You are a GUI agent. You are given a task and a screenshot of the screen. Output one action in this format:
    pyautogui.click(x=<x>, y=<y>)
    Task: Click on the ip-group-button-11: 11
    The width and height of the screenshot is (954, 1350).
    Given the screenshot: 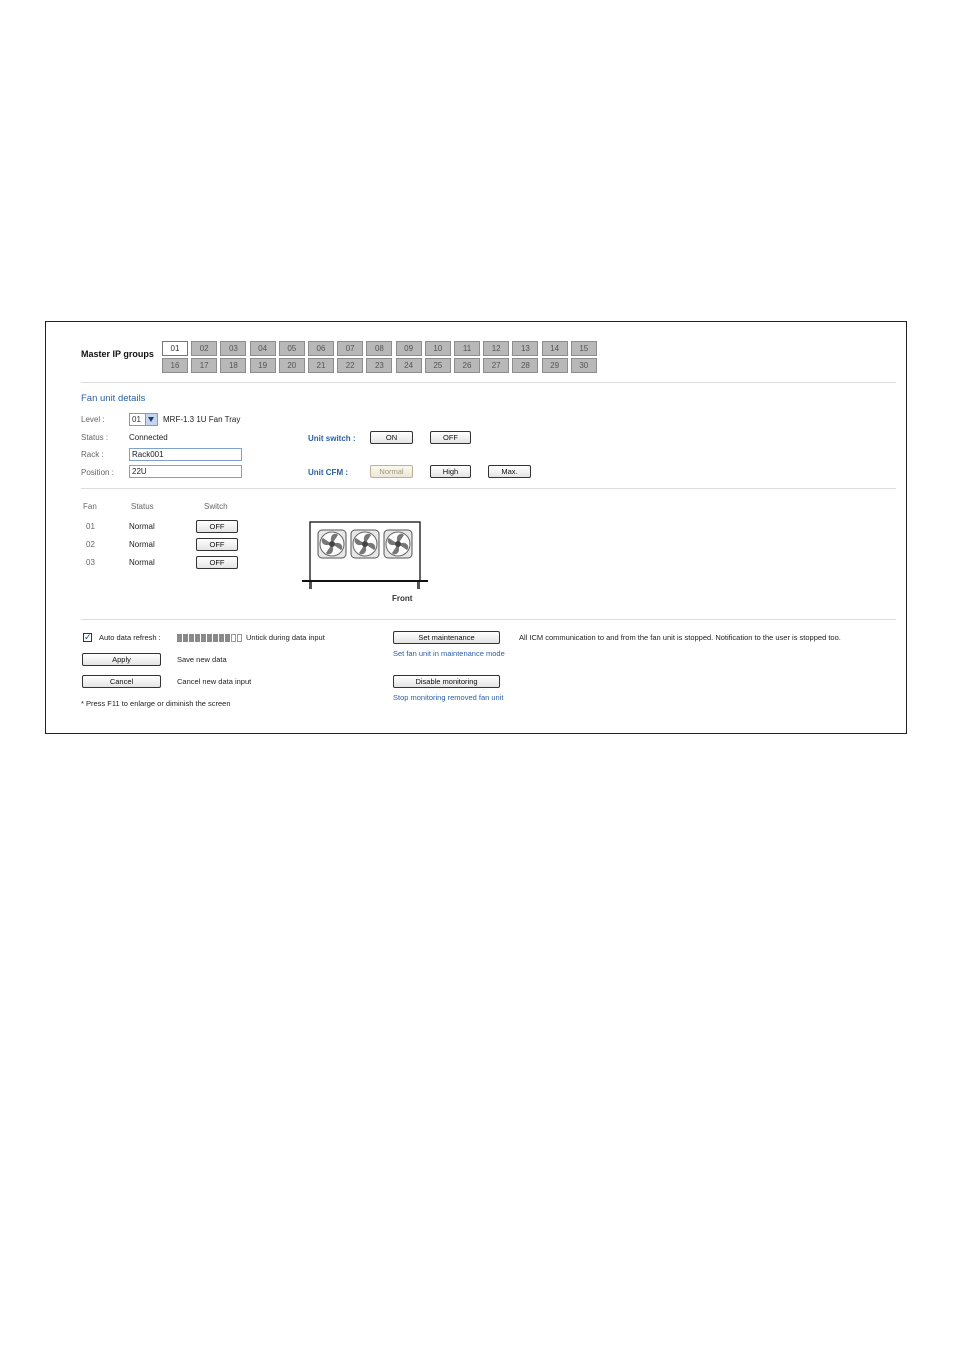 What is the action you would take?
    pyautogui.click(x=467, y=348)
    